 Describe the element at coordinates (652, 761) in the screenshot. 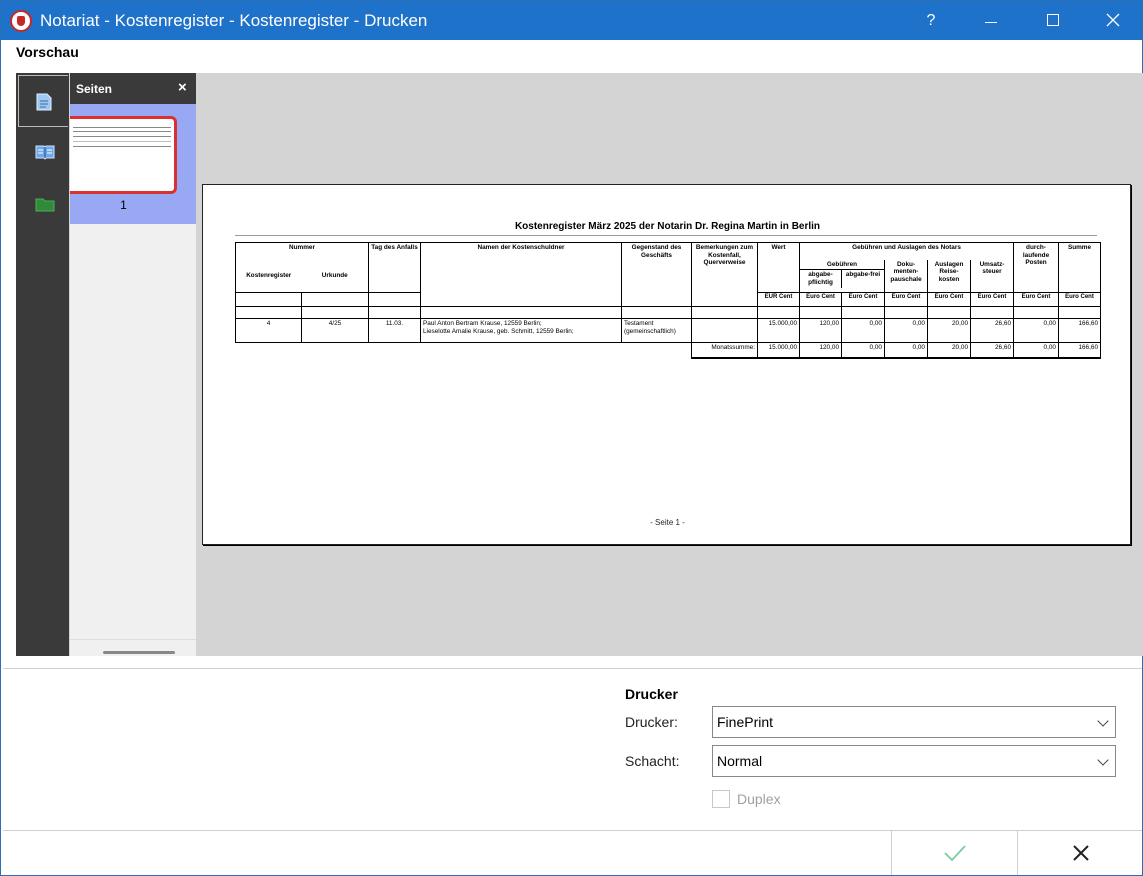

I see `tray-label: Schacht:` at that location.